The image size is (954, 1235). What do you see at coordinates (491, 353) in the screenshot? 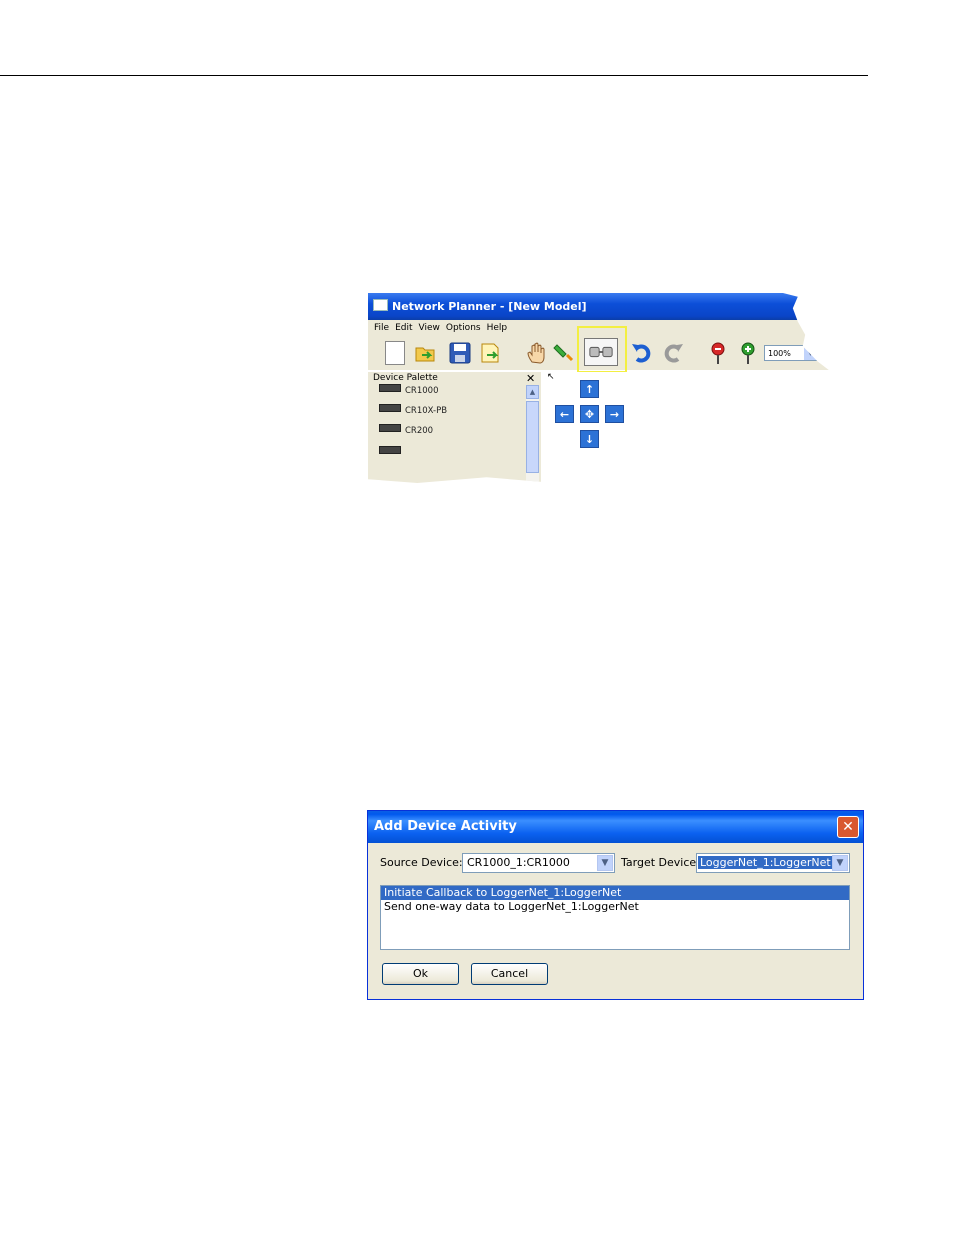
I see `export-icon` at bounding box center [491, 353].